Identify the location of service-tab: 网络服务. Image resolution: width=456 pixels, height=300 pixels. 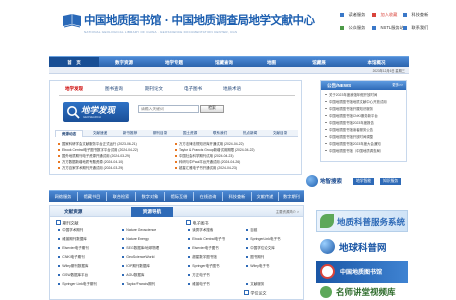
(63, 196).